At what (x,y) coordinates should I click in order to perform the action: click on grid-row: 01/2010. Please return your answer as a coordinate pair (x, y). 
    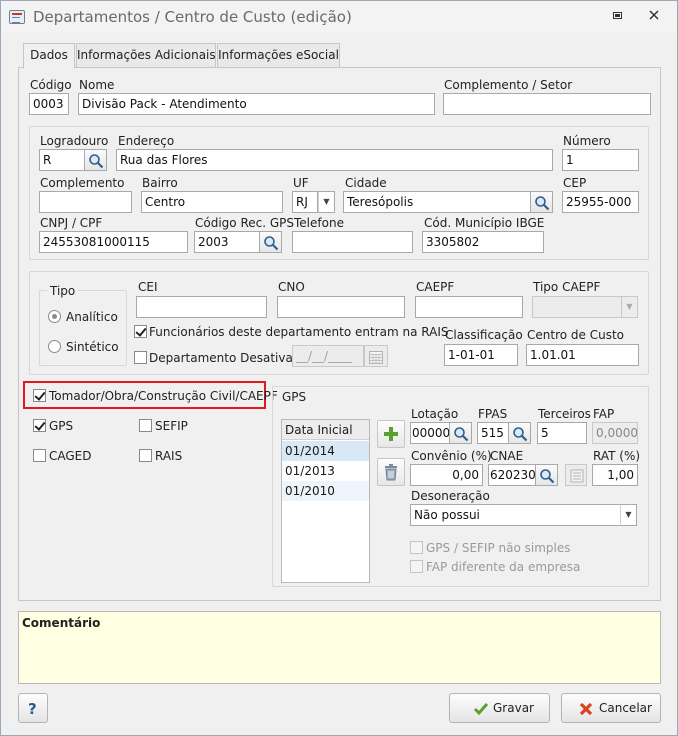
    Looking at the image, I should click on (325, 491).